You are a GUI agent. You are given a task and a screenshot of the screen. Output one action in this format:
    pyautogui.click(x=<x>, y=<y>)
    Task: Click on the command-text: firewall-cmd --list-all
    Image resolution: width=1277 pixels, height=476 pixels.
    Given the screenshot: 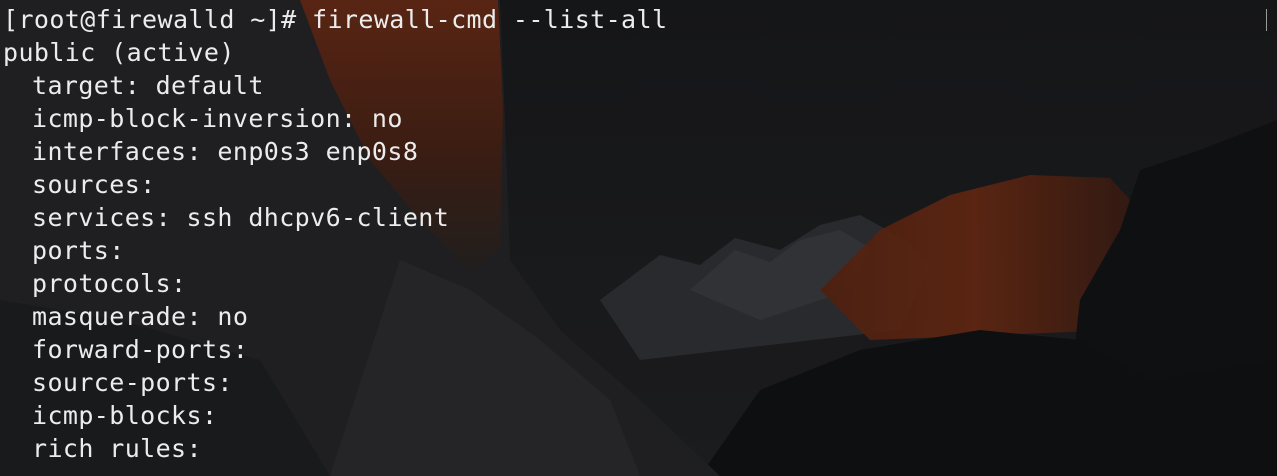 What is the action you would take?
    pyautogui.click(x=490, y=19)
    